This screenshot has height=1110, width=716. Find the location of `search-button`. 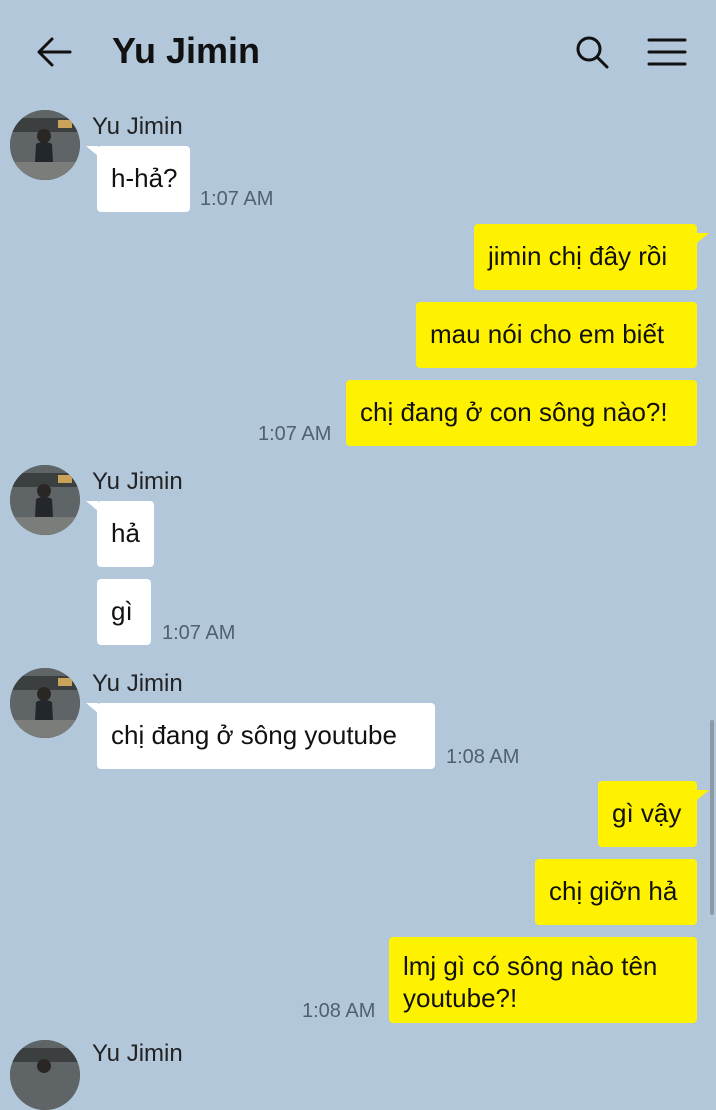

search-button is located at coordinates (592, 52).